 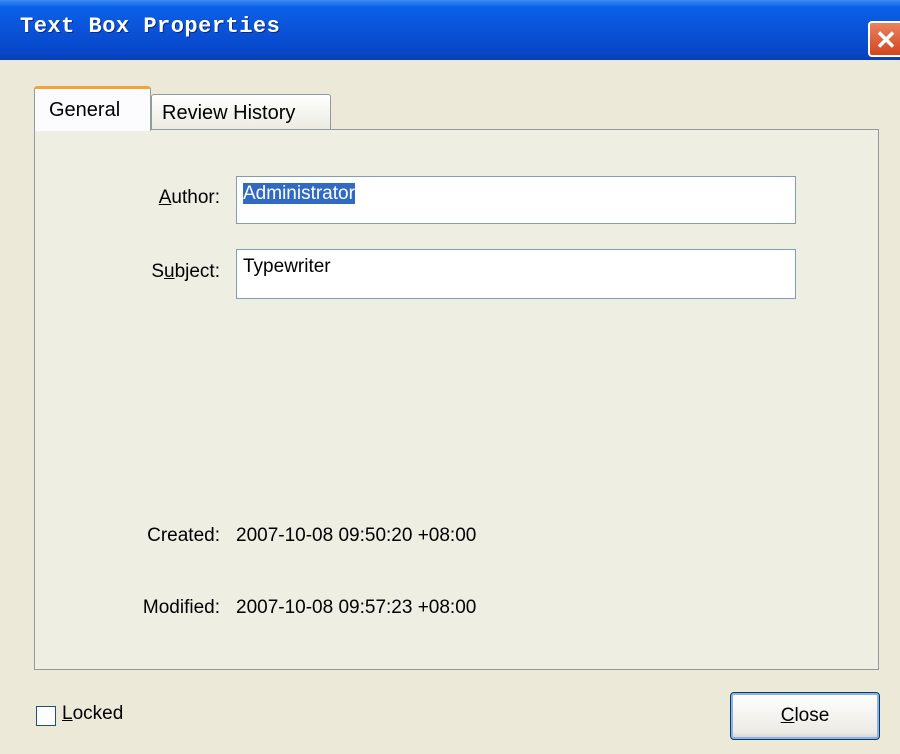 What do you see at coordinates (229, 113) in the screenshot?
I see `tab-review-history-label: Review History` at bounding box center [229, 113].